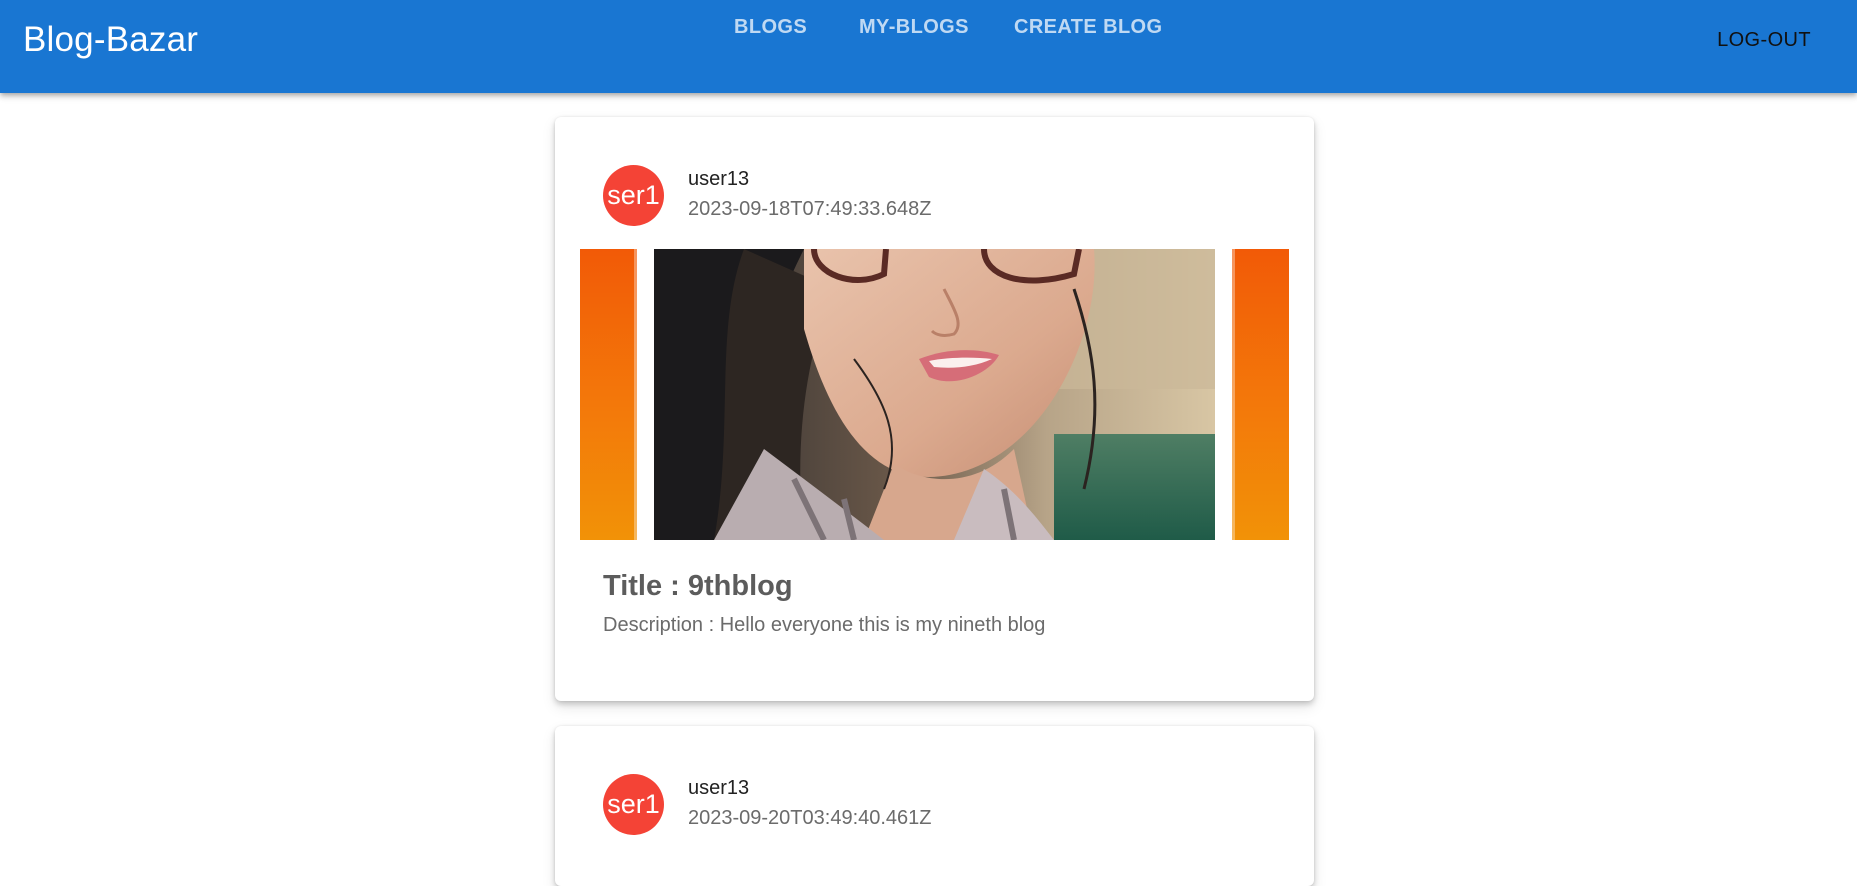  I want to click on blog-photo, so click(934, 394).